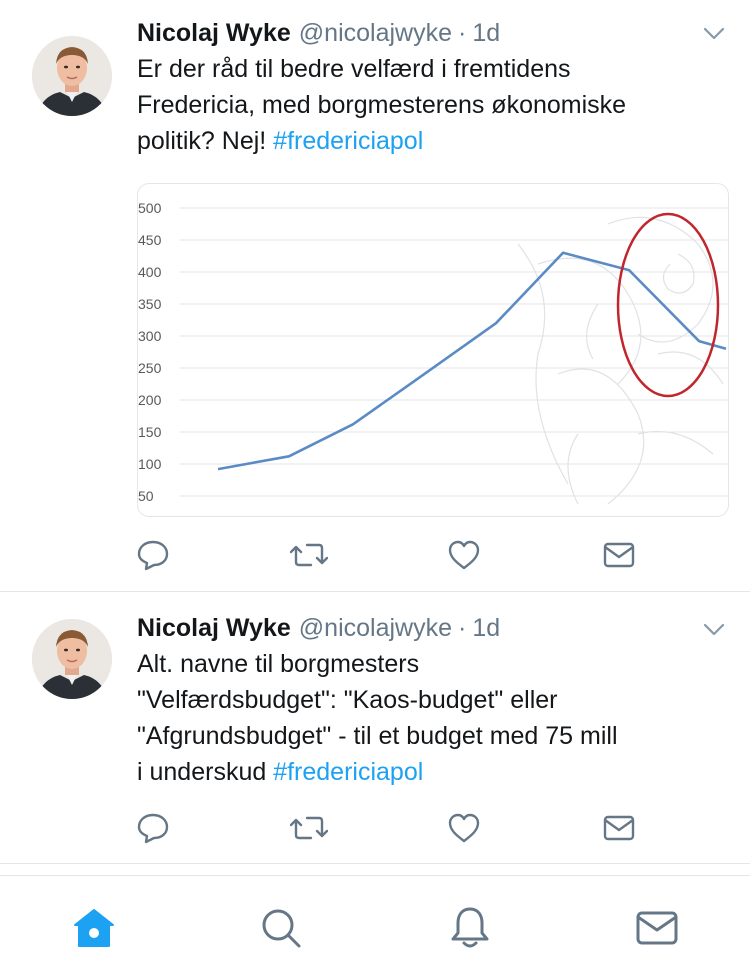  I want to click on notifications-icon, so click(470, 928).